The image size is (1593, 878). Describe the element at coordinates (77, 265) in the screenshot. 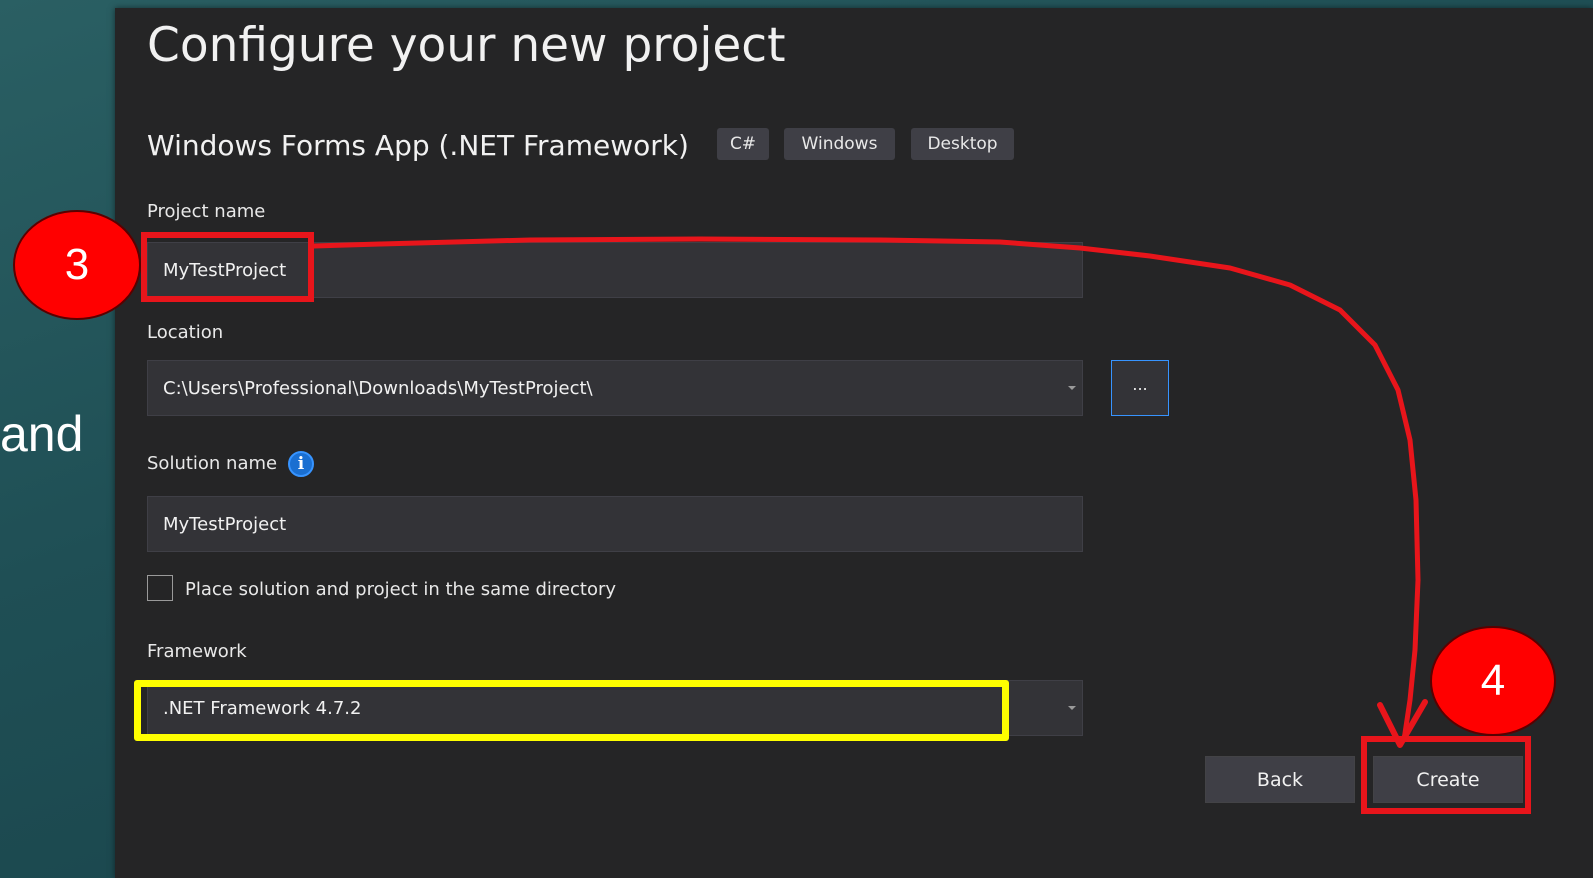

I see `step-3-callout: 3` at that location.